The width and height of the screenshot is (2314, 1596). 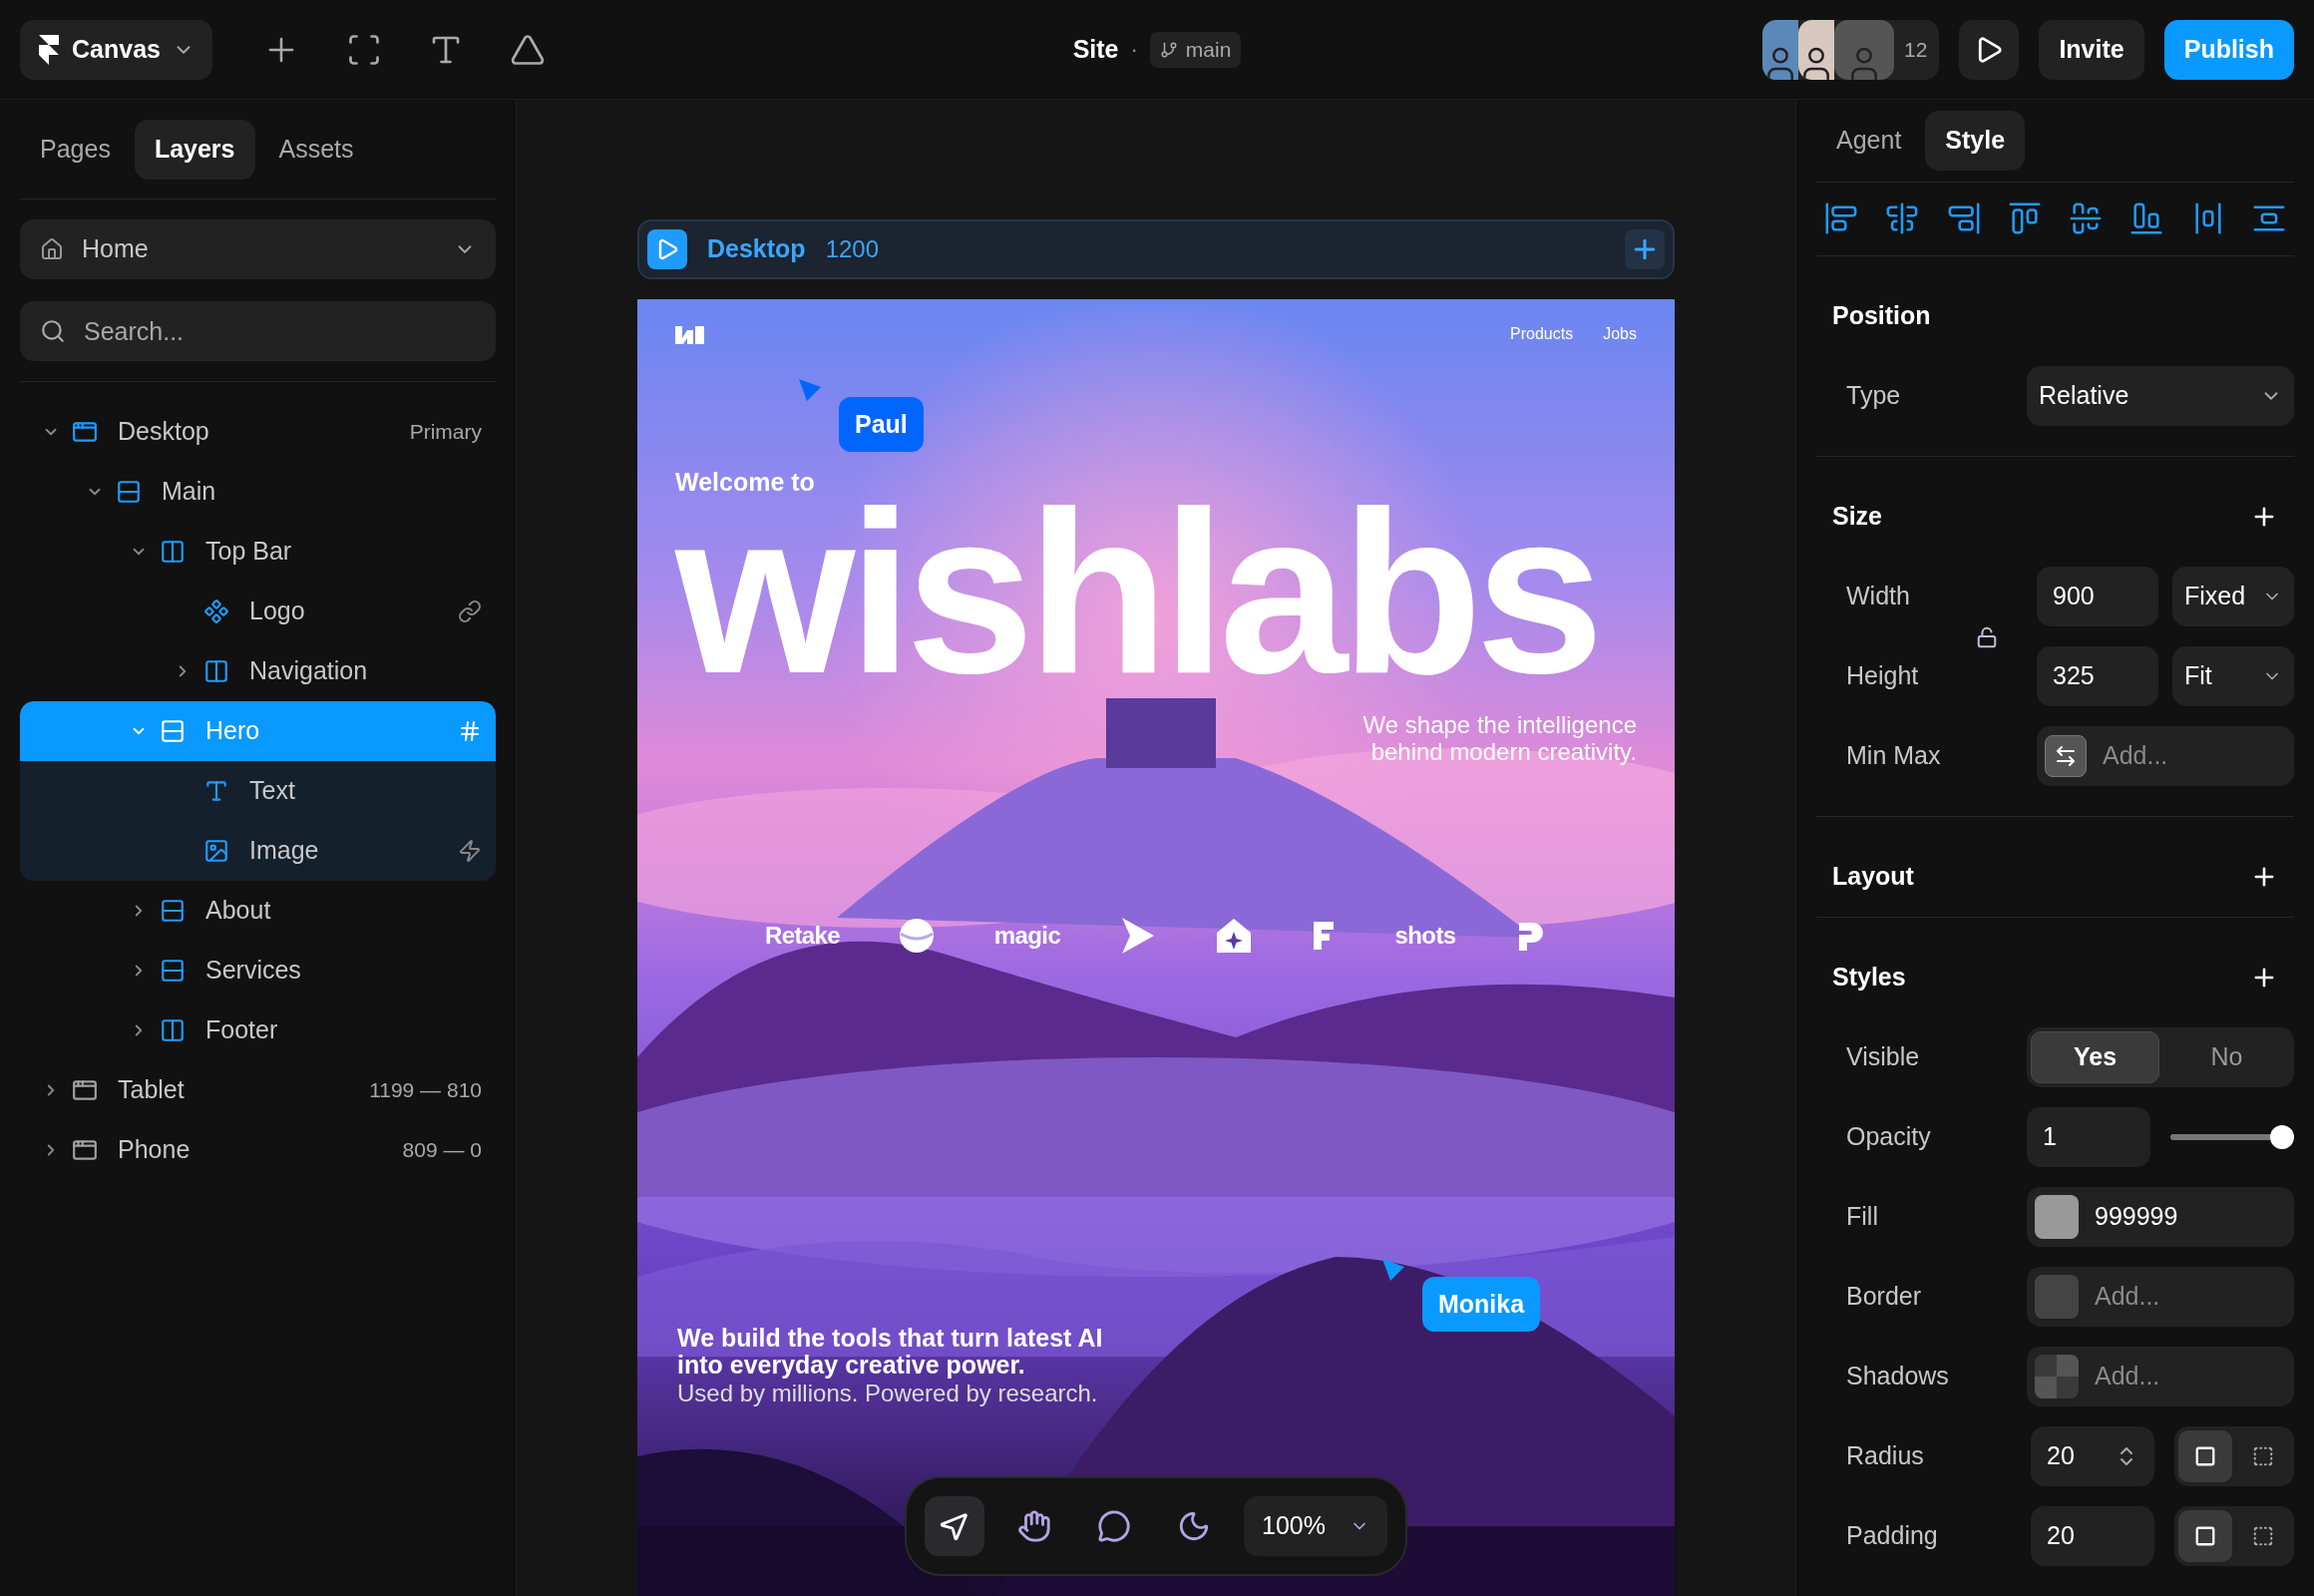 What do you see at coordinates (1168, 49) in the screenshot?
I see `branch-icon` at bounding box center [1168, 49].